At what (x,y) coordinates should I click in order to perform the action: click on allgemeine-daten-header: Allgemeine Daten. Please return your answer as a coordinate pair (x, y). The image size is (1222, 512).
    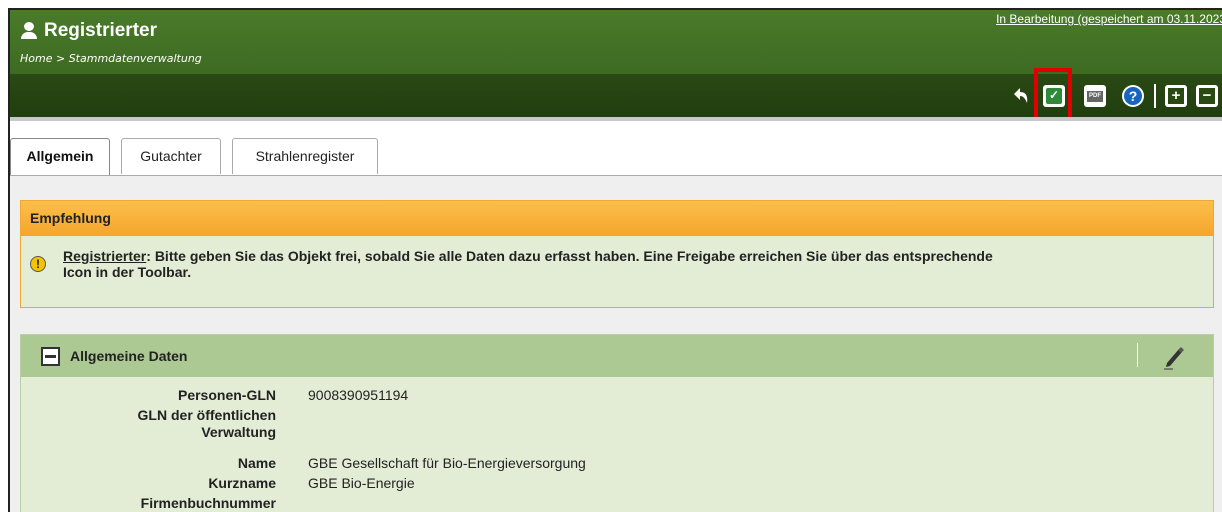
    Looking at the image, I should click on (617, 356).